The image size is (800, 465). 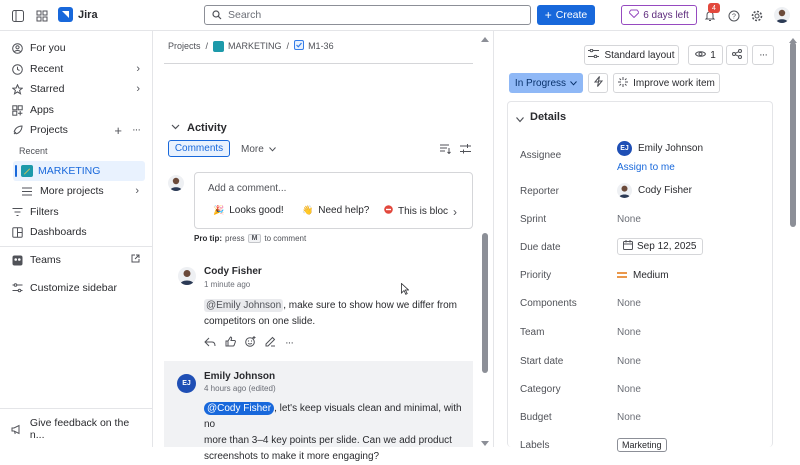 What do you see at coordinates (255, 46) in the screenshot?
I see `breadcrumb-project: MARKETING` at bounding box center [255, 46].